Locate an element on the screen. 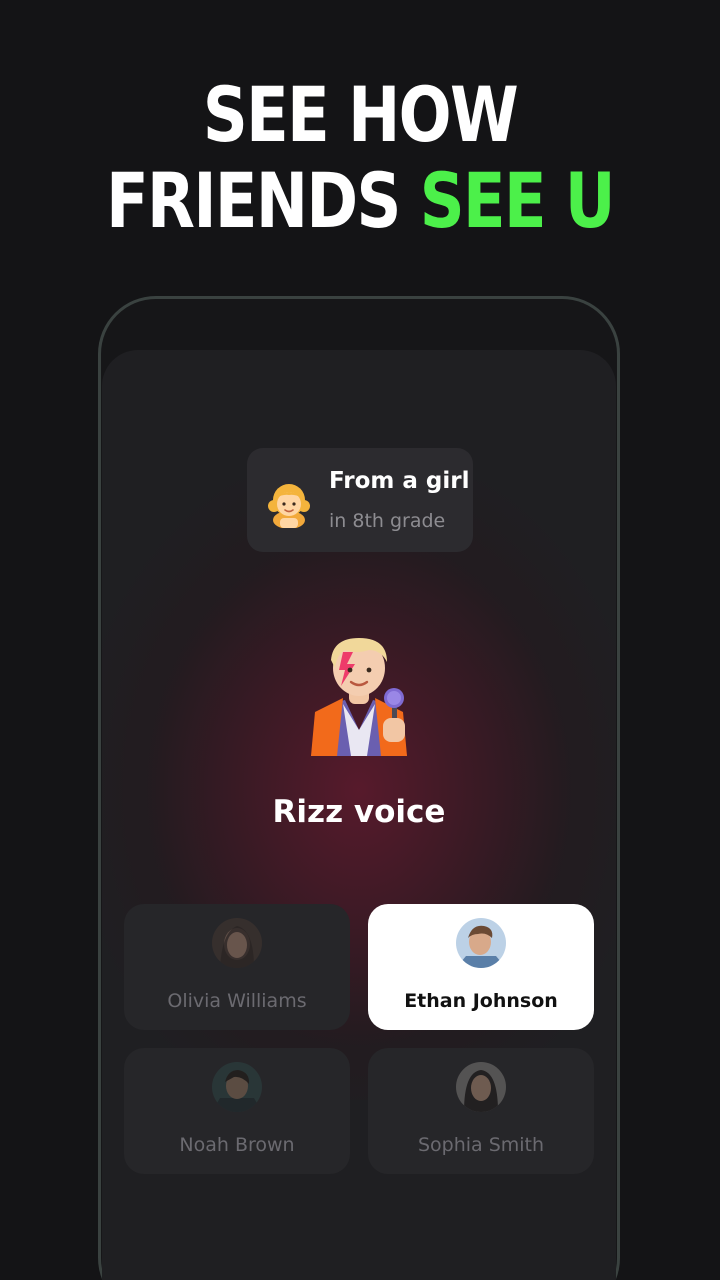  singer-with-microphone-emoji-icon is located at coordinates (359, 697).